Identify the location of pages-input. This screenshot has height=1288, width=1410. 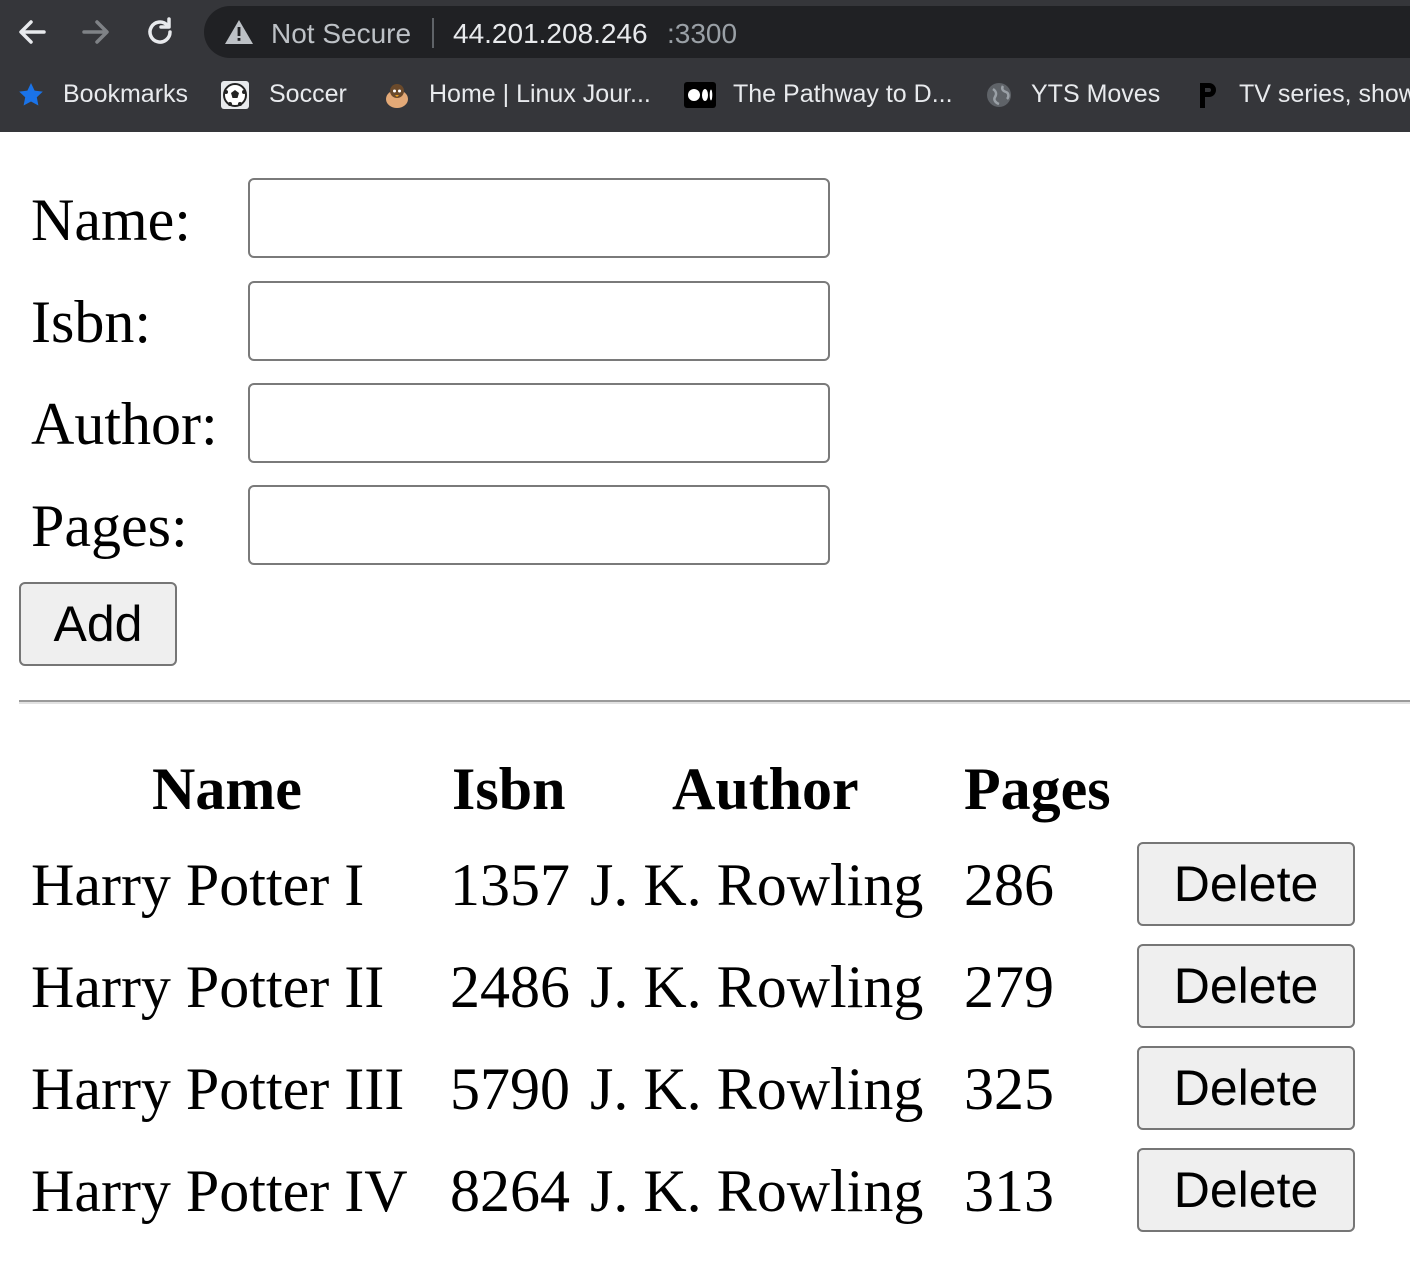
(539, 525).